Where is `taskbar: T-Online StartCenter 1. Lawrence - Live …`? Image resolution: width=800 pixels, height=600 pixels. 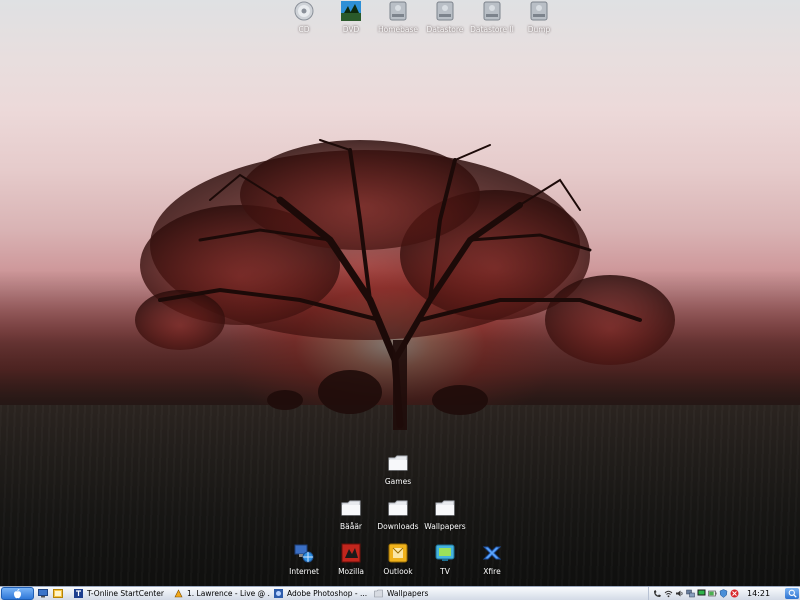
taskbar: T-Online StartCenter 1. Lawrence - Live … is located at coordinates (400, 593).